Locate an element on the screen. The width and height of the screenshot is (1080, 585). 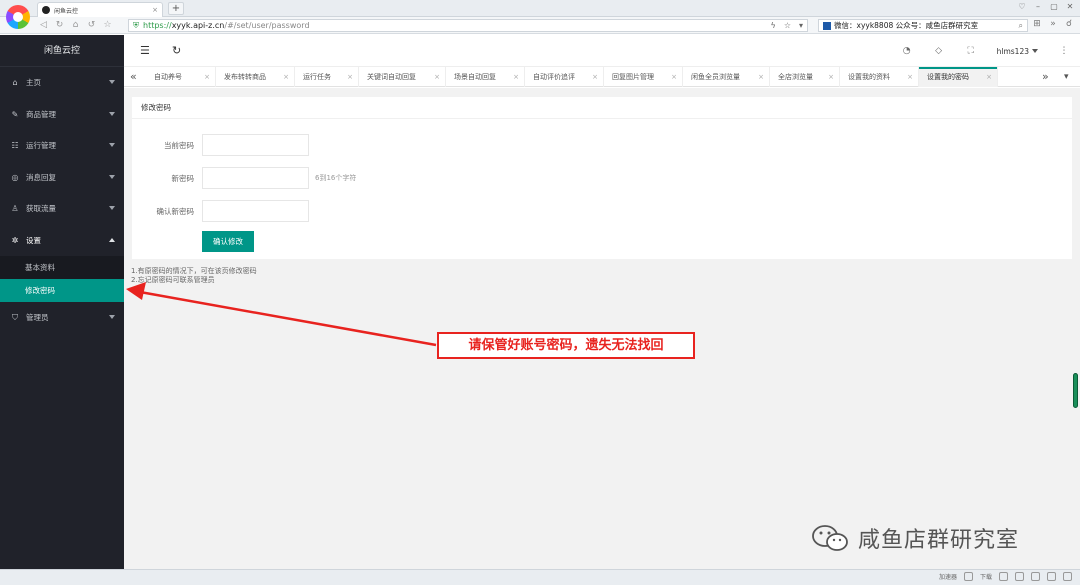
annotation-callout: 请保管好账号密码，遗失无法找回 is located at coordinates (566, 345).